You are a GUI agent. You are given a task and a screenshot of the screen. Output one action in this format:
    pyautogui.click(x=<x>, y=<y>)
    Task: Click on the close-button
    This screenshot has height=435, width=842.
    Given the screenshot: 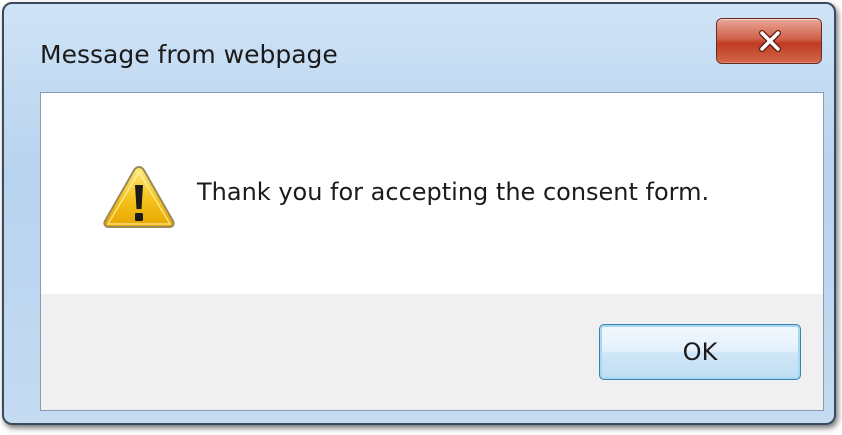 What is the action you would take?
    pyautogui.click(x=769, y=41)
    